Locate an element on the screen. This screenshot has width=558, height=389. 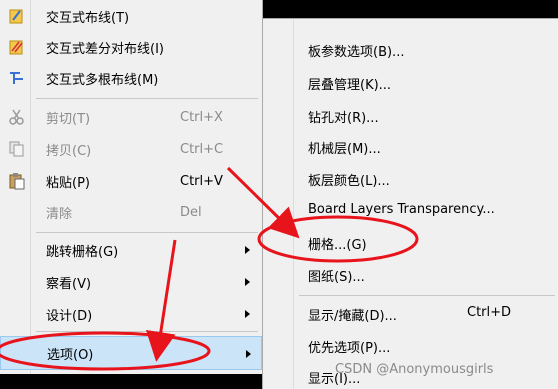
highlight-ellipse-options is located at coordinates (105, 351).